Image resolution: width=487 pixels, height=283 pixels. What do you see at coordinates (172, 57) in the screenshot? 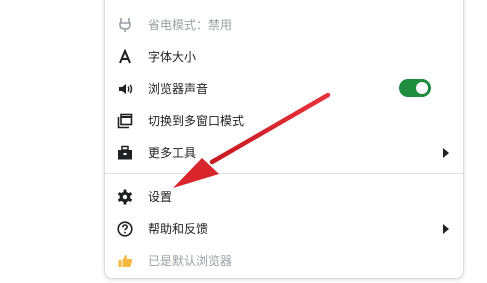
I see `menu-item-label: 字体大小` at bounding box center [172, 57].